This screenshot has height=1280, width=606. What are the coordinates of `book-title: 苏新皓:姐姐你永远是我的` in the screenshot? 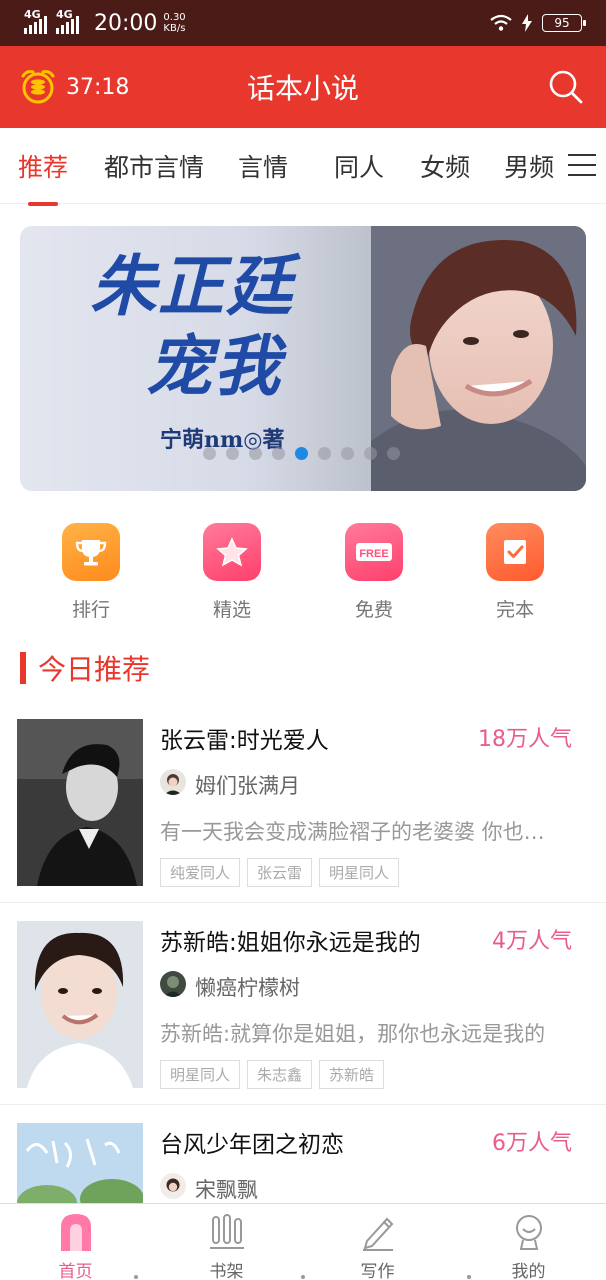 It's located at (290, 943).